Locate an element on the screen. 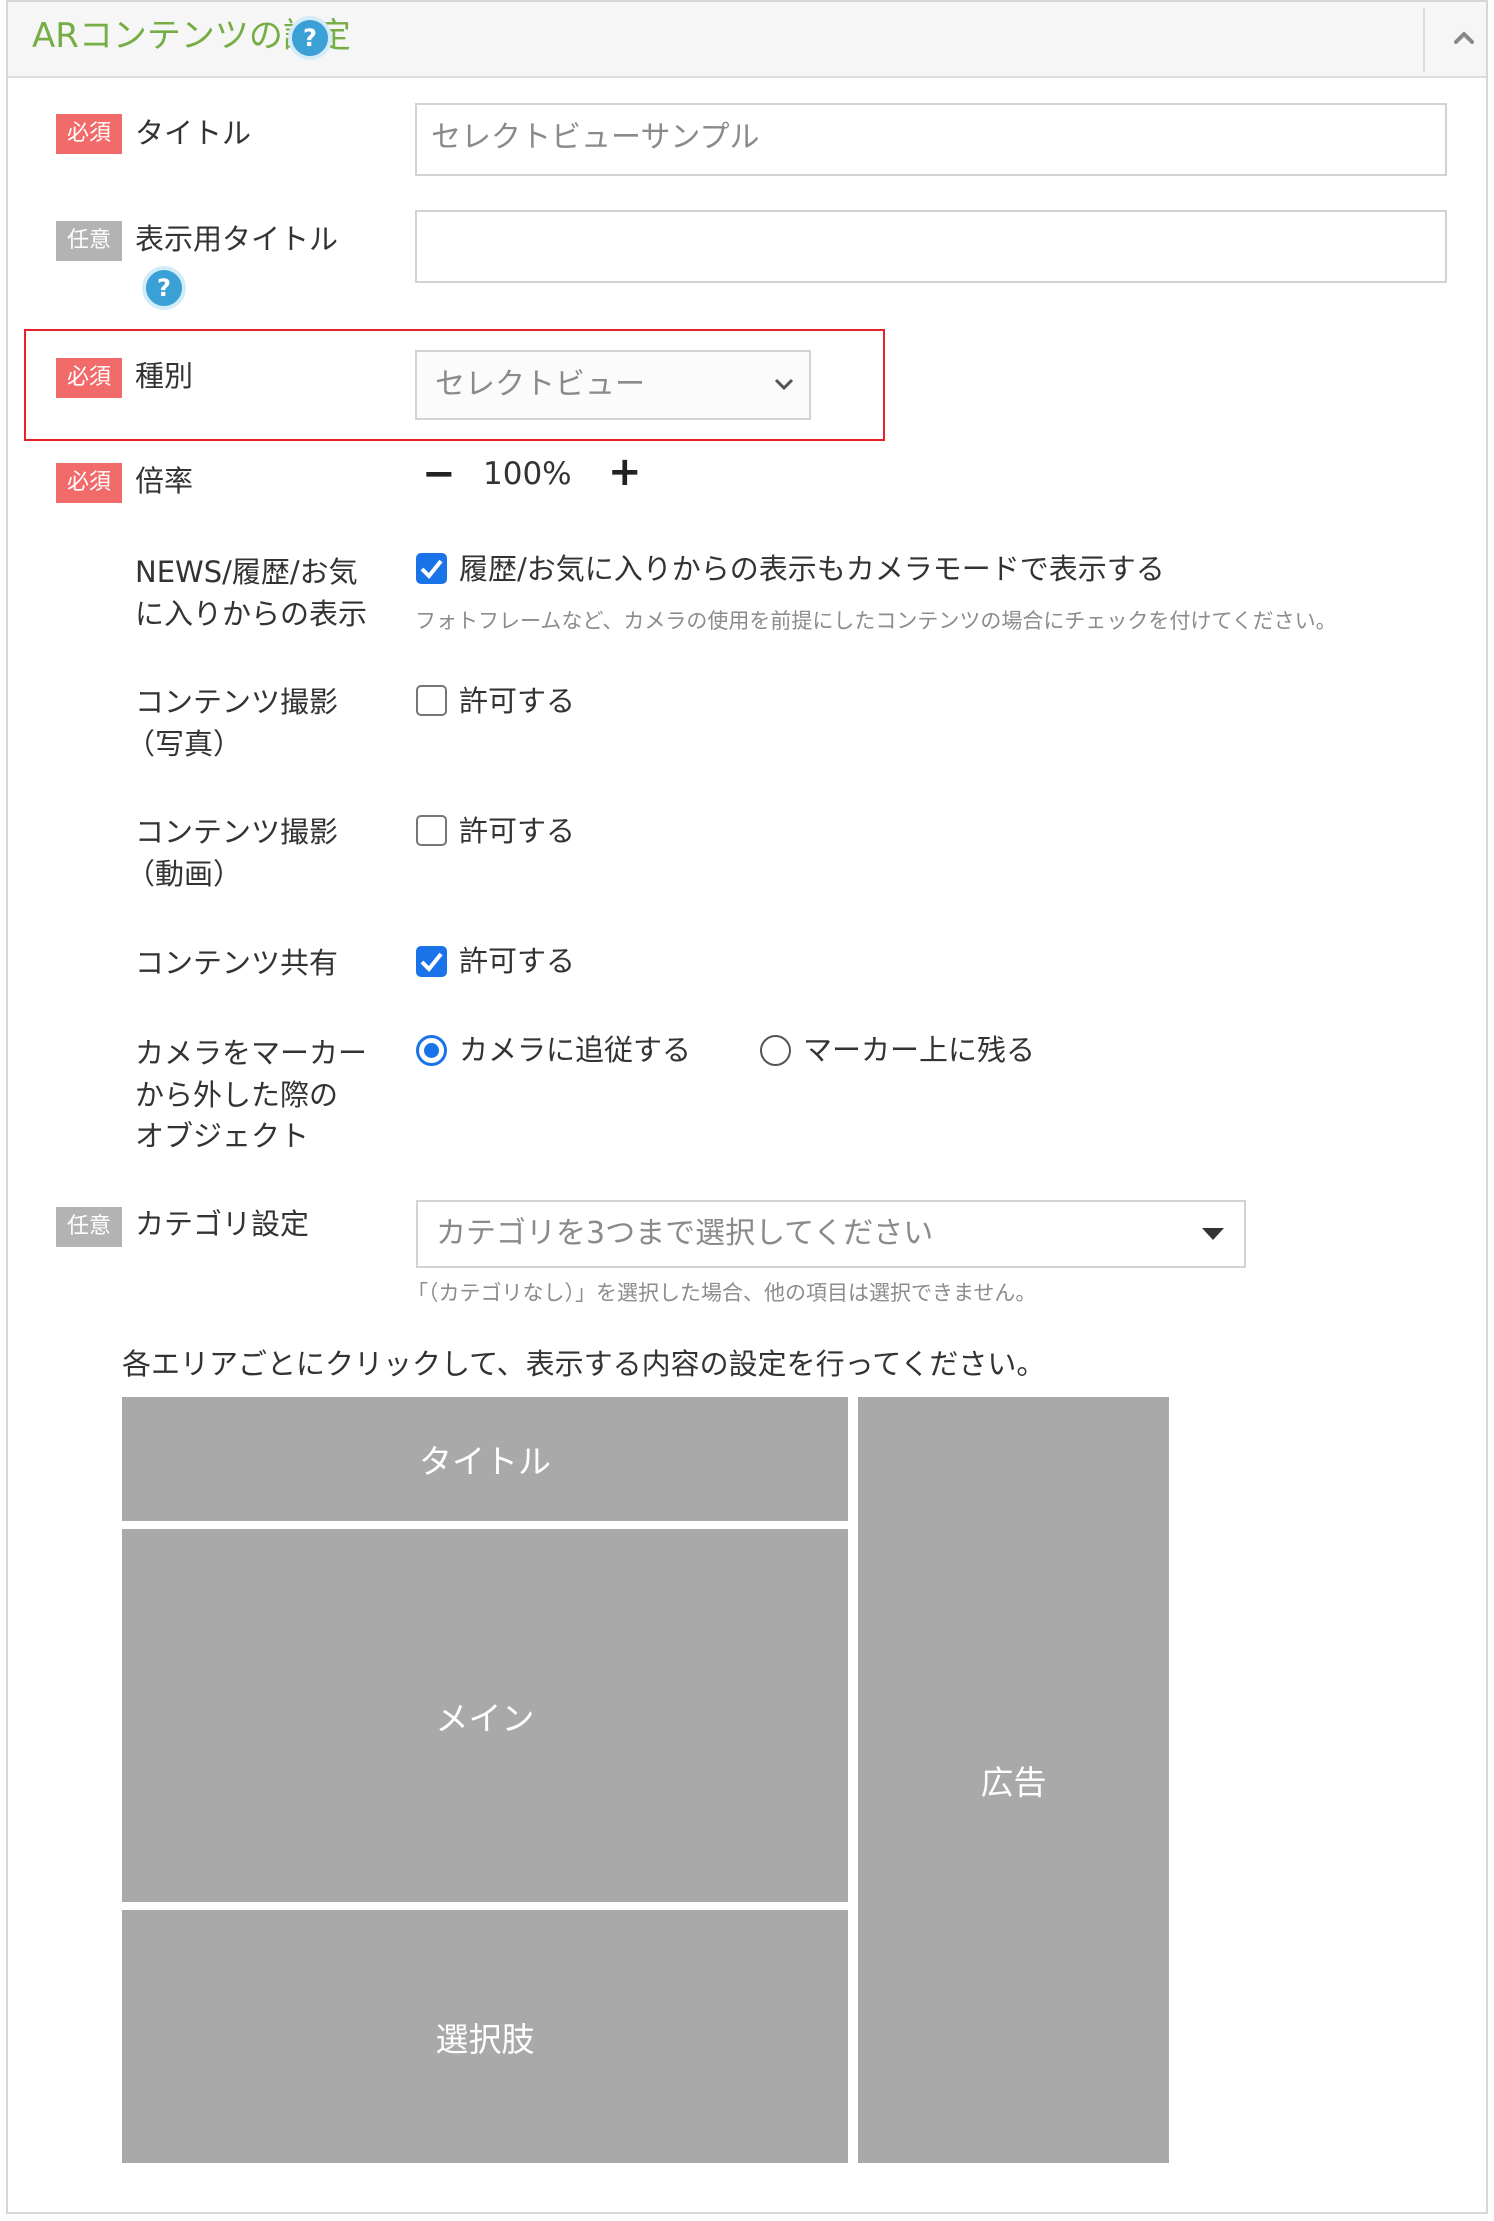  scale-value: 100% is located at coordinates (527, 474).